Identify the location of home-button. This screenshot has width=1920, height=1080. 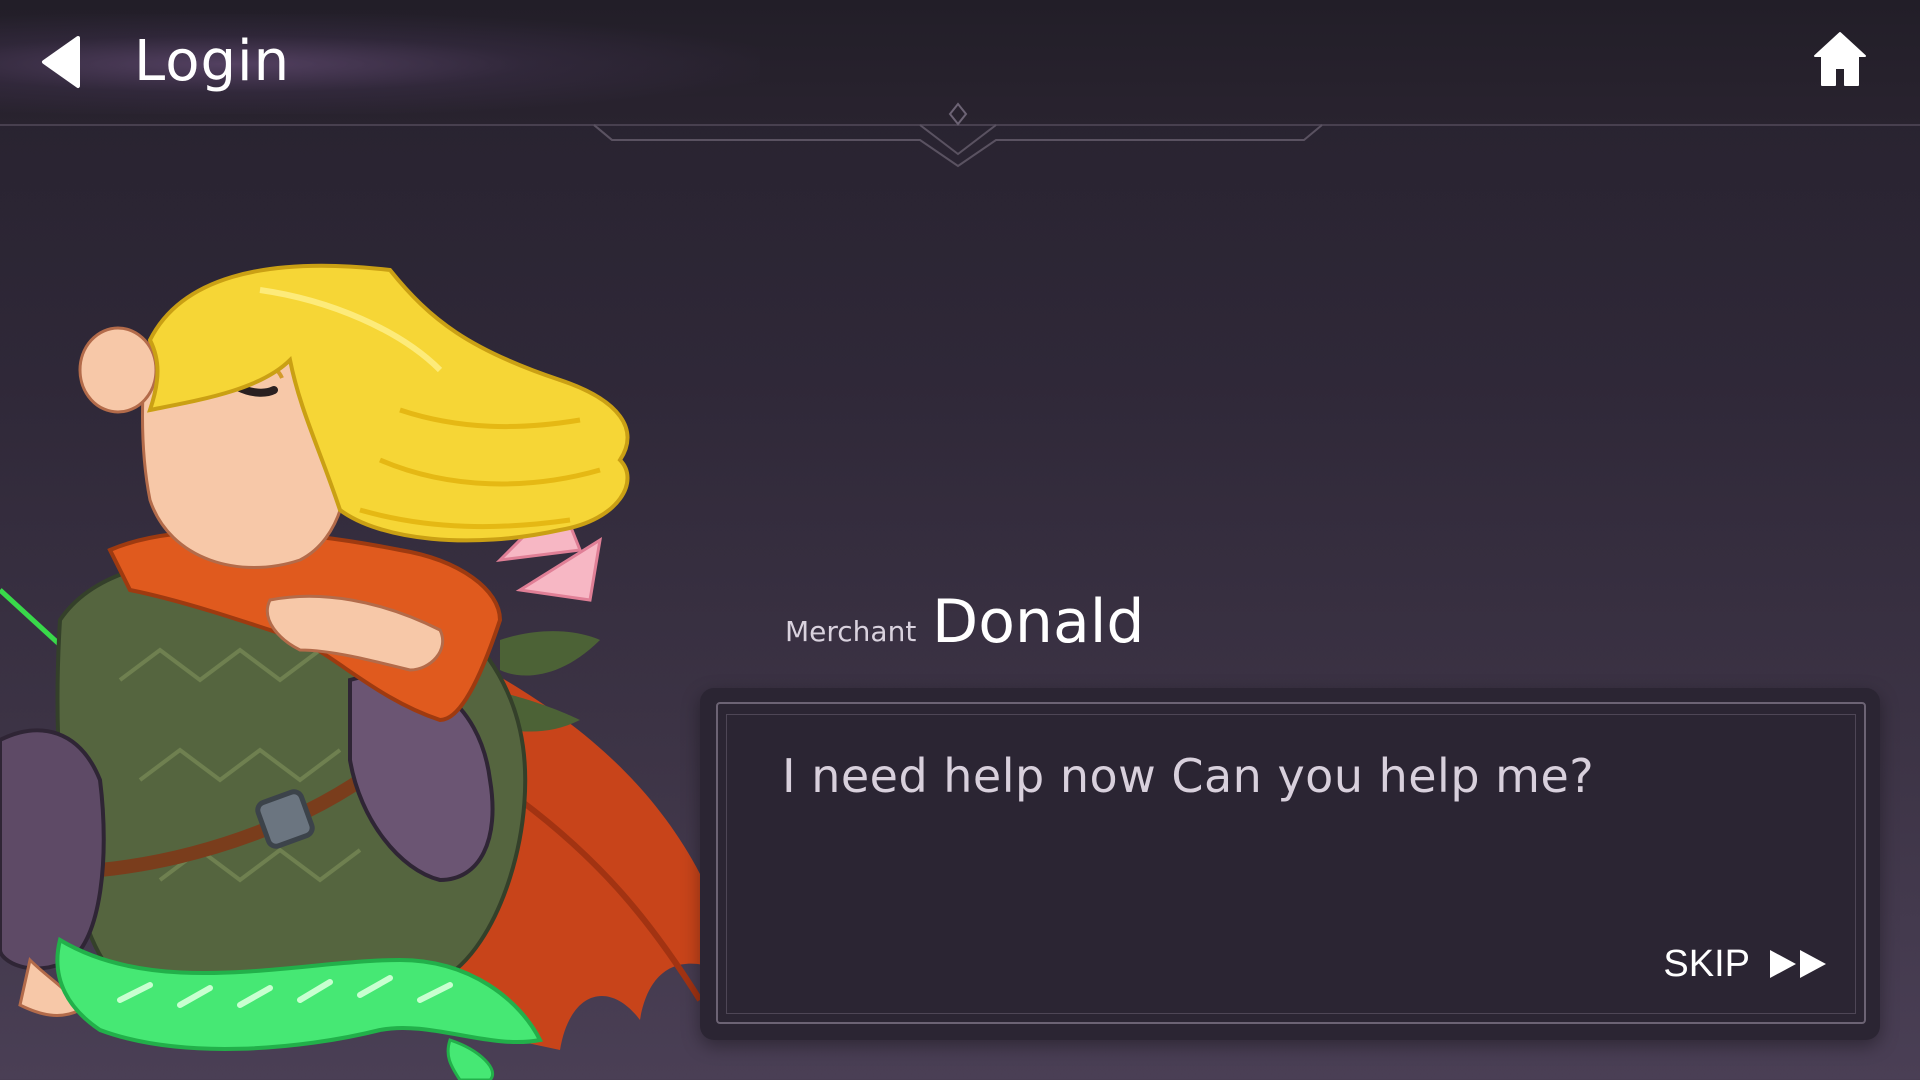
(1840, 59).